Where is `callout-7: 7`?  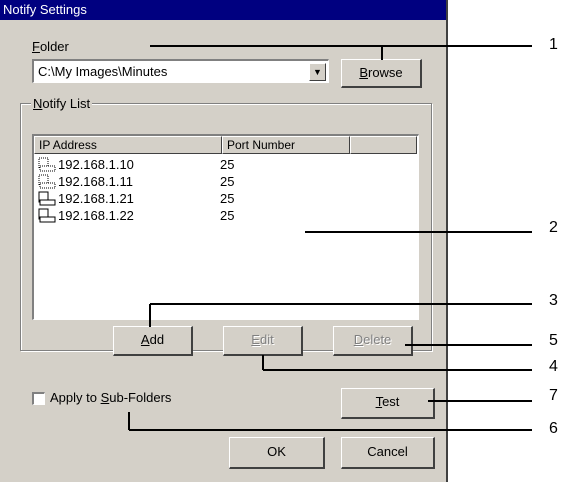
callout-7: 7 is located at coordinates (553, 395).